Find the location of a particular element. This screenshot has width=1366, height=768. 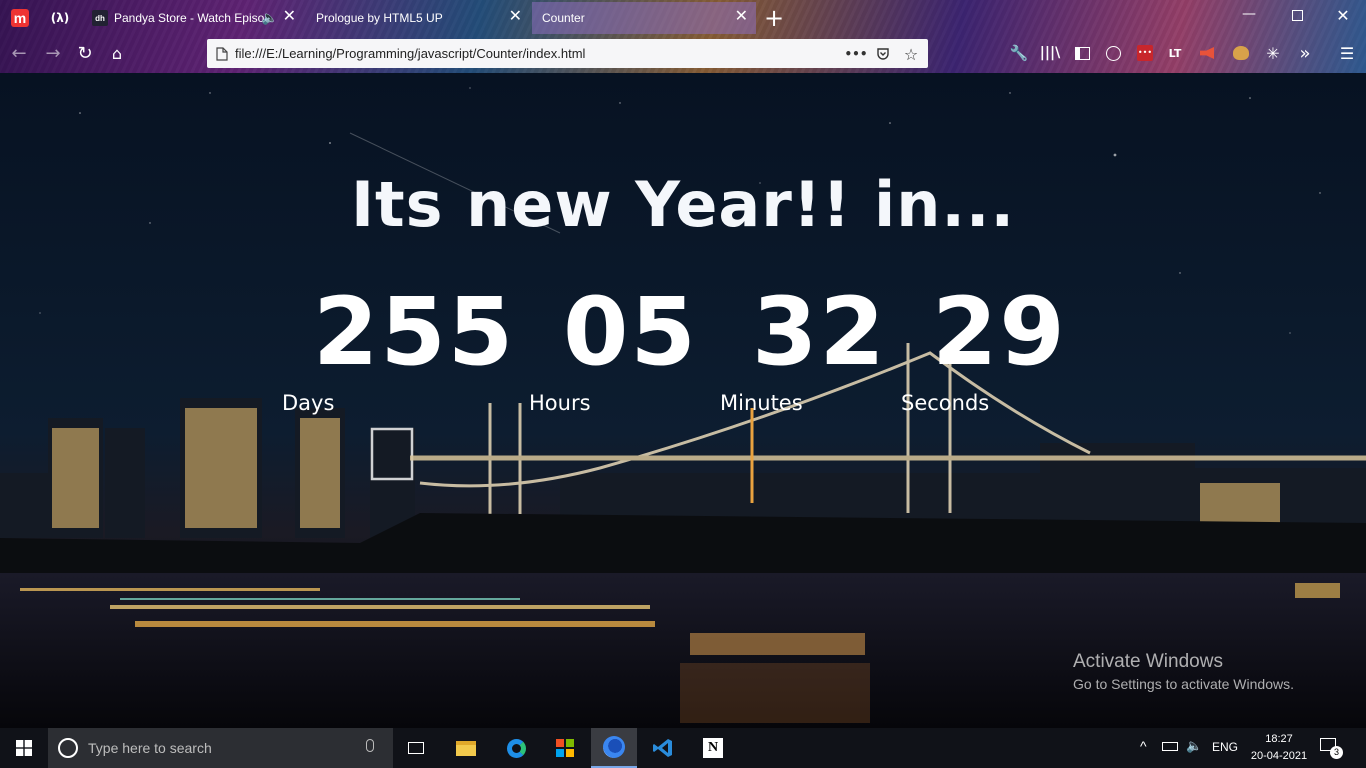

days-label: Days is located at coordinates (308, 403).